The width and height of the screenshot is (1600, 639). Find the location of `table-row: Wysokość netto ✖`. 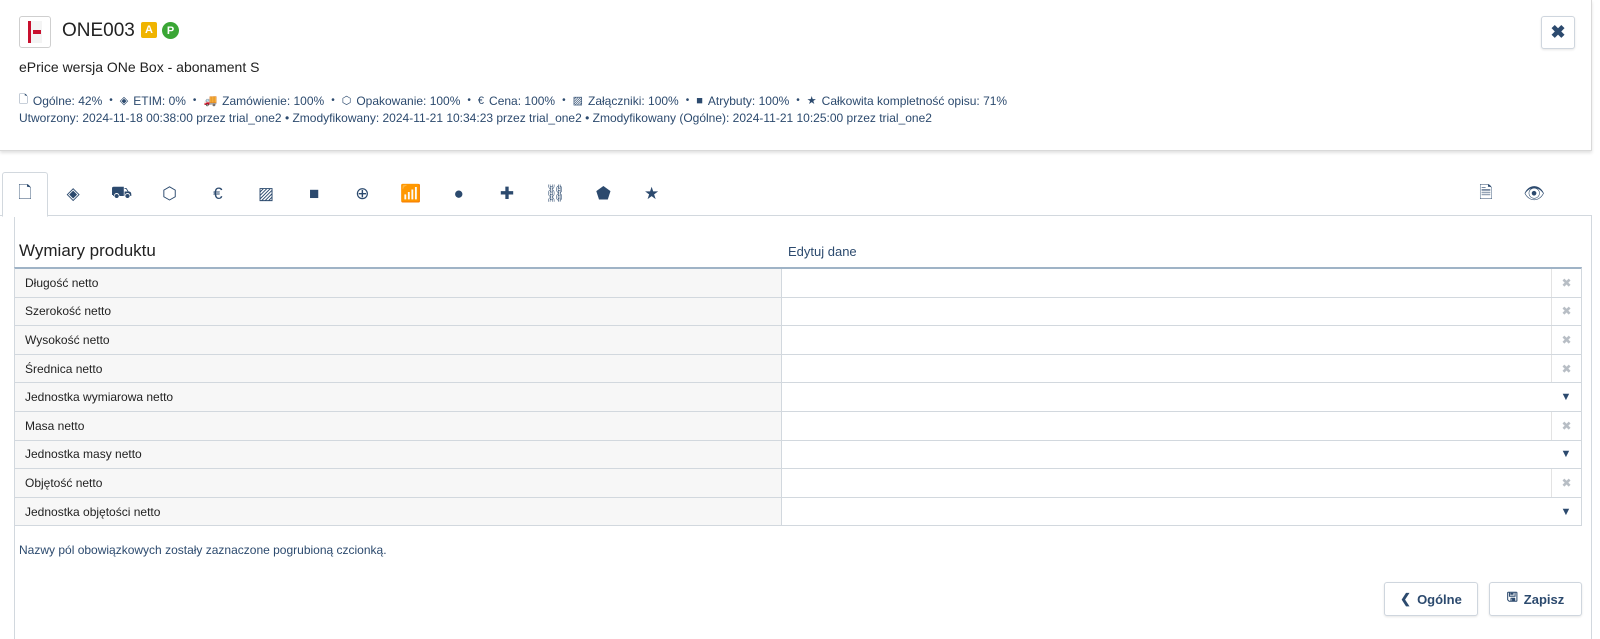

table-row: Wysokość netto ✖ is located at coordinates (798, 340).